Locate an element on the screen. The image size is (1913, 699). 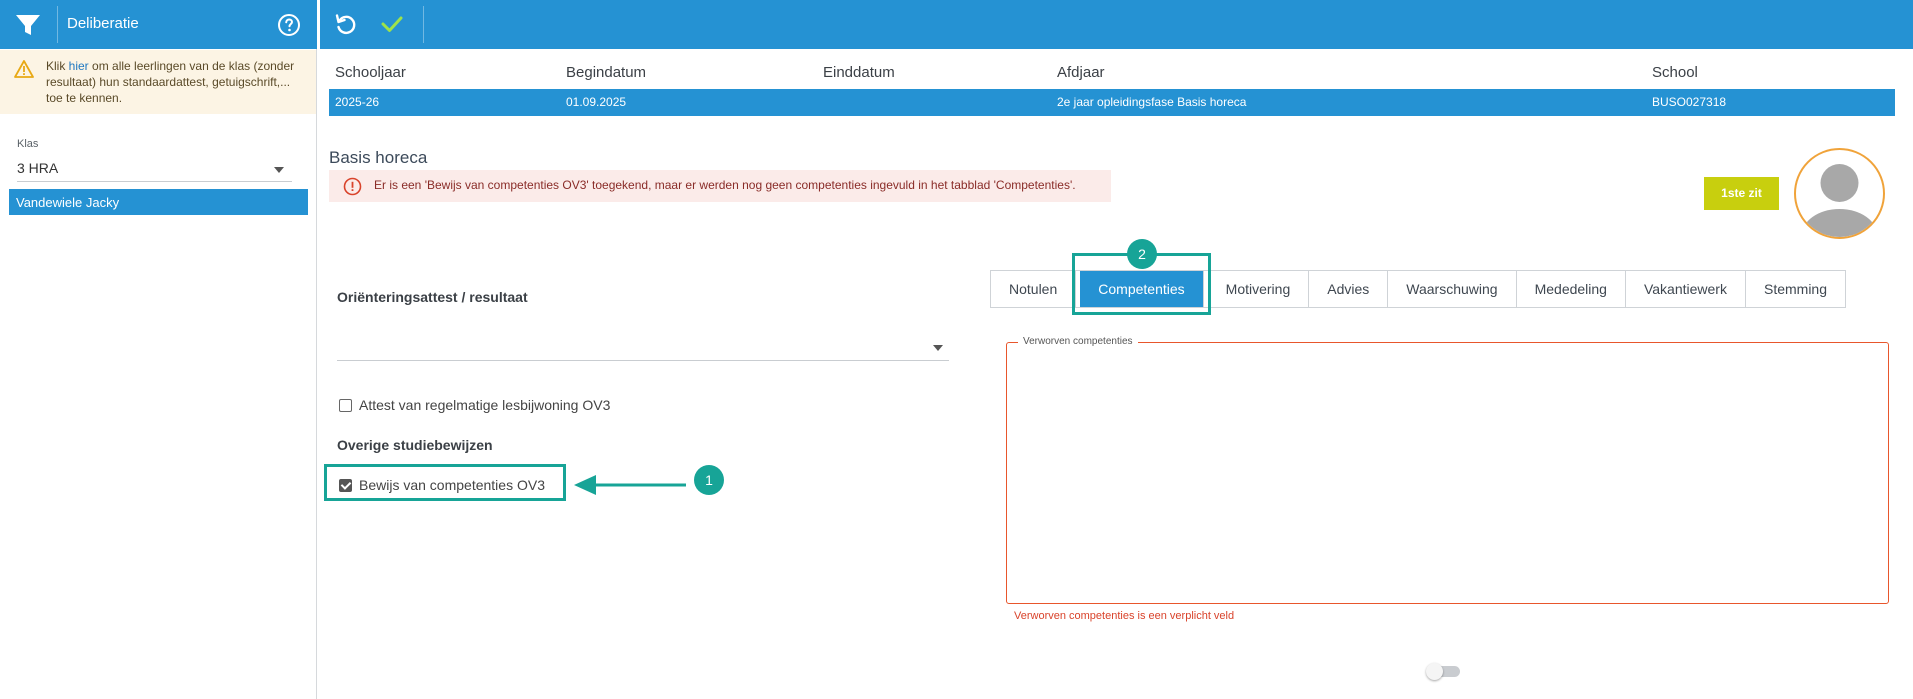
header-schooljaar: Schooljaar is located at coordinates (370, 72).